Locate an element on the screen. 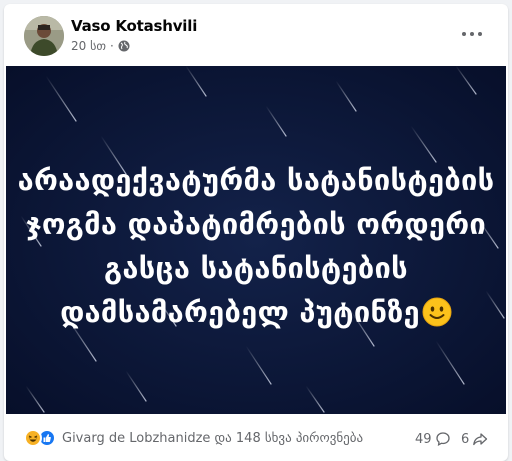  post-time: 20 სთ is located at coordinates (88, 46).